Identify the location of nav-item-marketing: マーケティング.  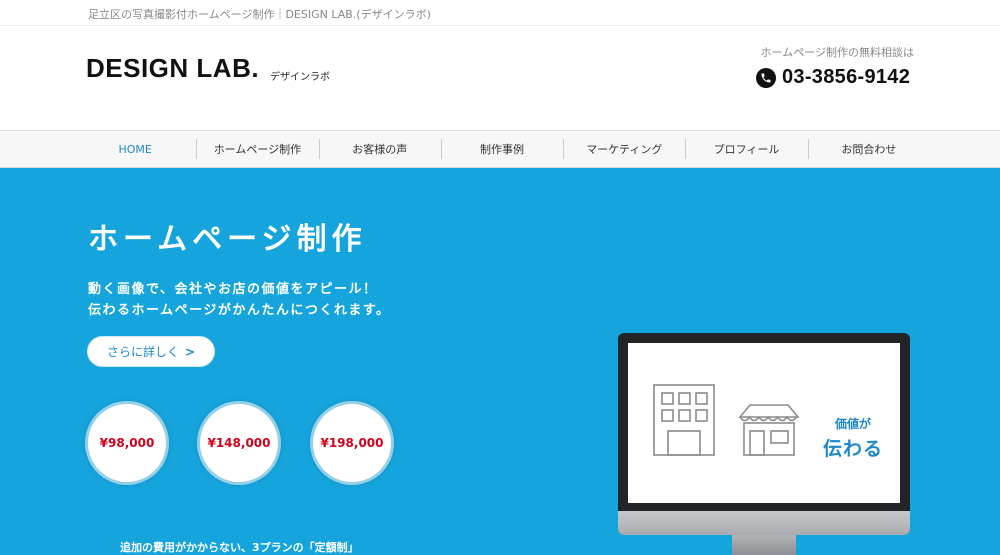
(624, 149).